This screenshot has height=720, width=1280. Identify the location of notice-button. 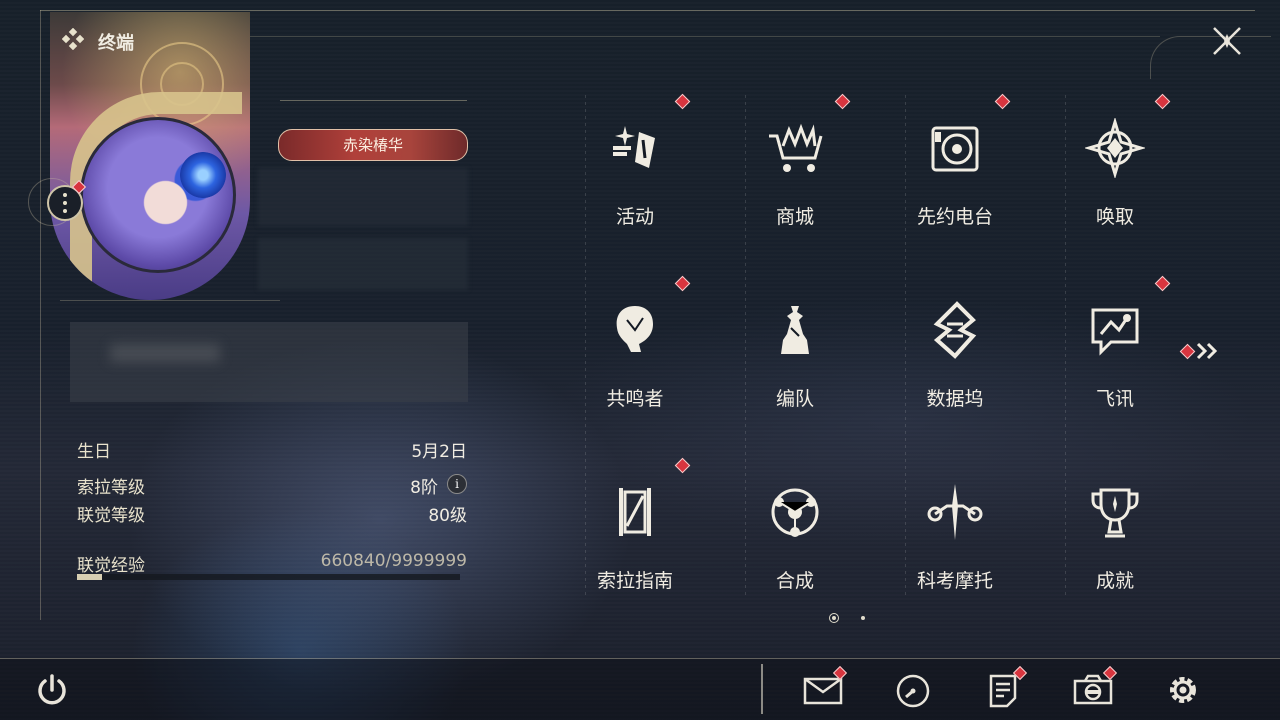
(1005, 687).